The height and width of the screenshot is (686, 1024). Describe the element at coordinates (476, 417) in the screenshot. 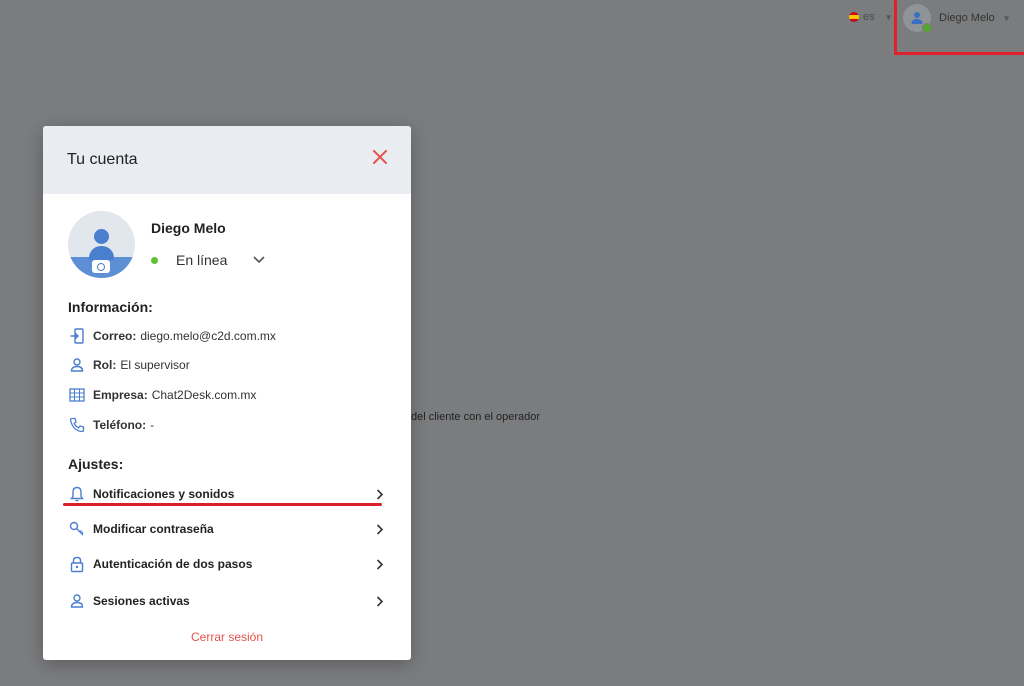

I see `background-text: del cliente con el operador` at that location.